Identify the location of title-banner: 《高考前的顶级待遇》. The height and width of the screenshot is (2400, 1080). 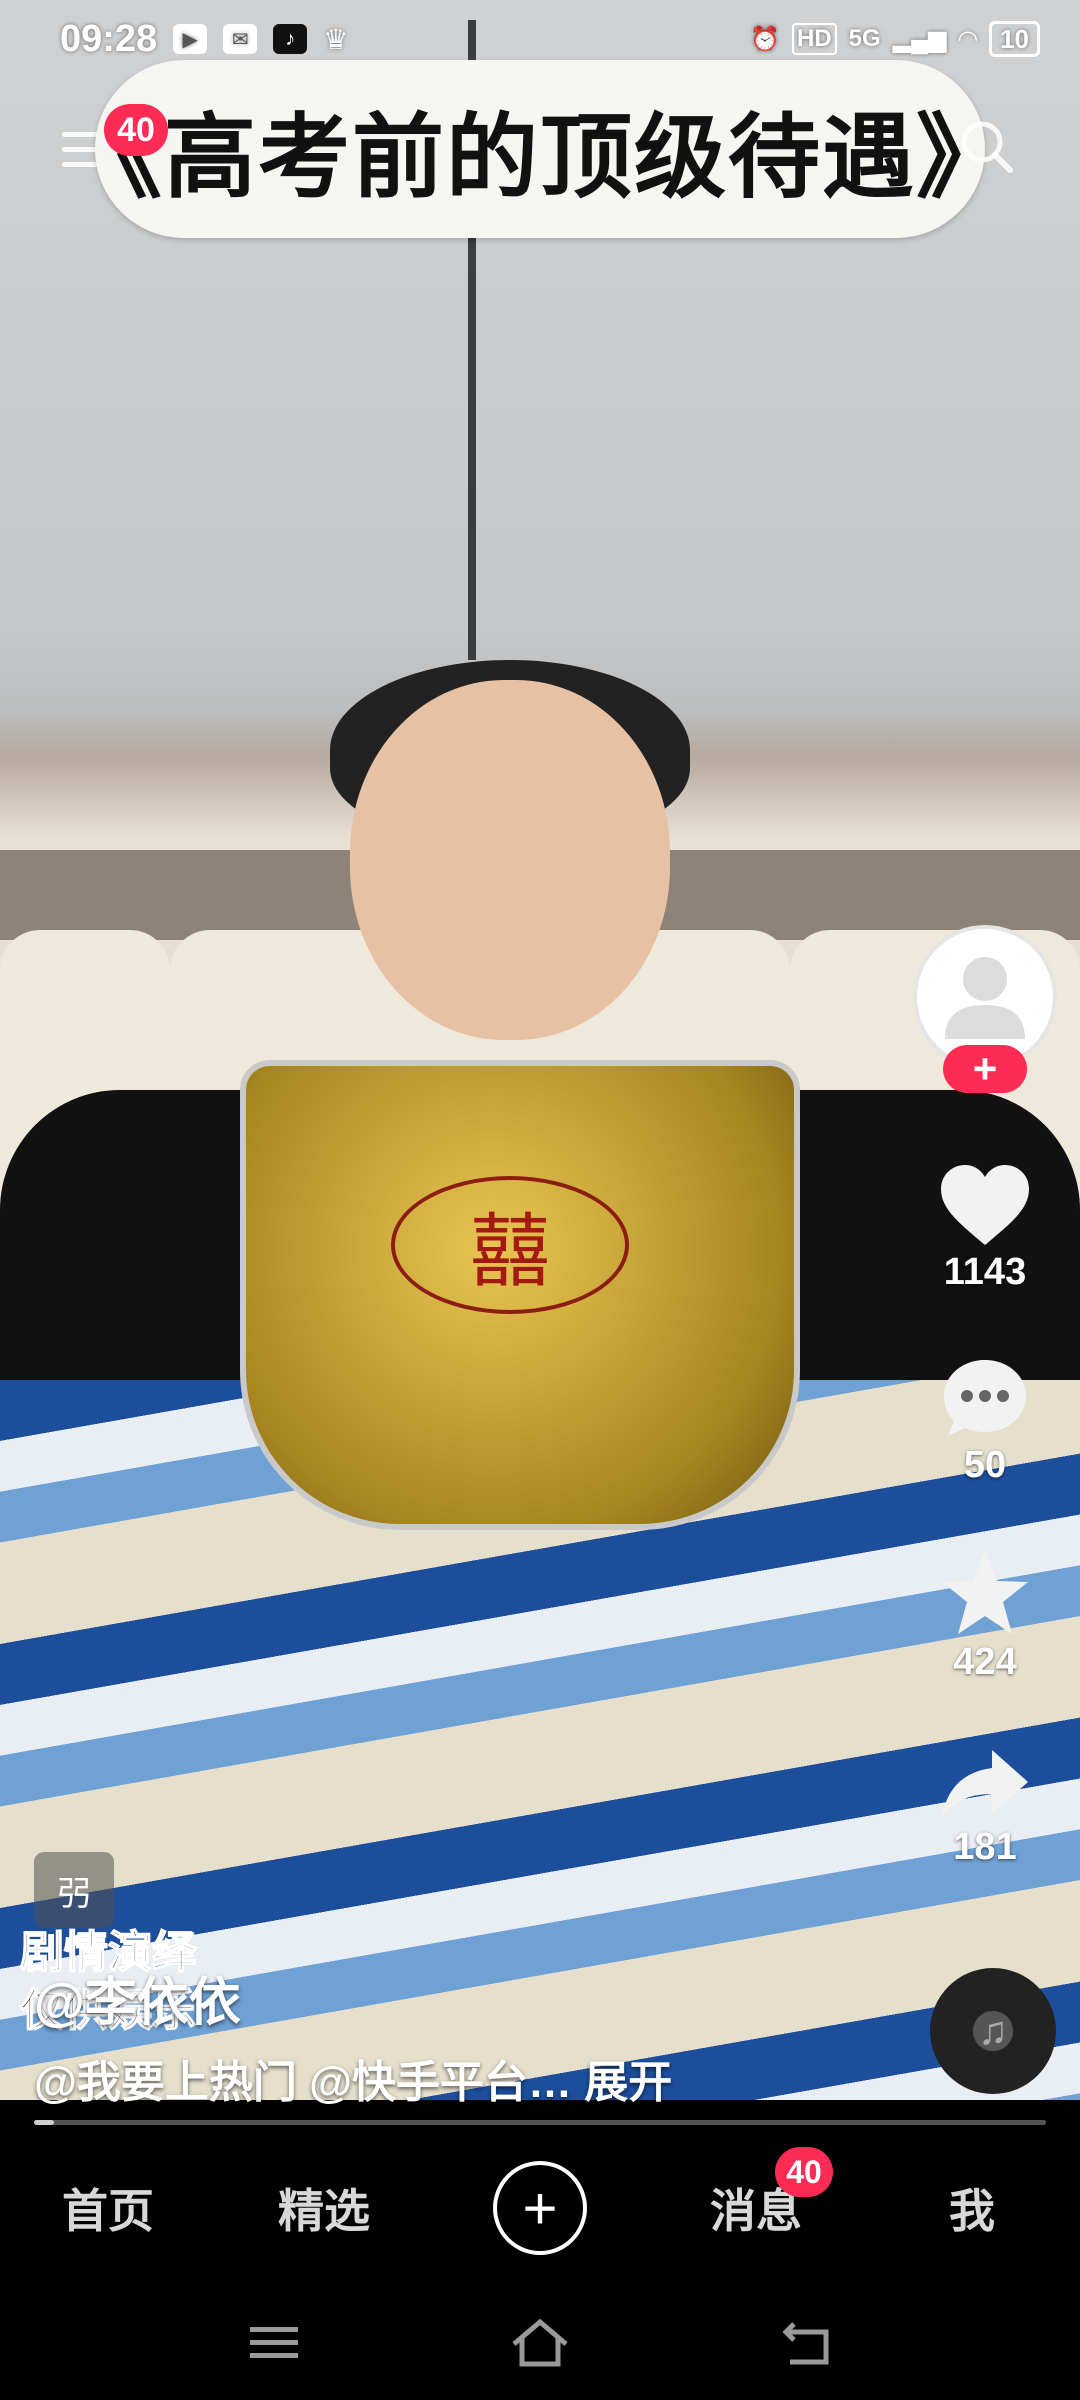
(539, 149).